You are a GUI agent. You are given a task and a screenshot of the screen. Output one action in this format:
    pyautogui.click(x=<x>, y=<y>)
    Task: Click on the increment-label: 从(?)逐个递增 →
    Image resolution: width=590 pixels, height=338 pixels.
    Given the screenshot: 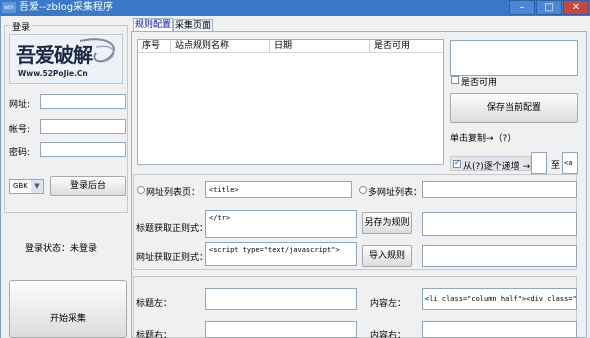 What is the action you would take?
    pyautogui.click(x=497, y=167)
    